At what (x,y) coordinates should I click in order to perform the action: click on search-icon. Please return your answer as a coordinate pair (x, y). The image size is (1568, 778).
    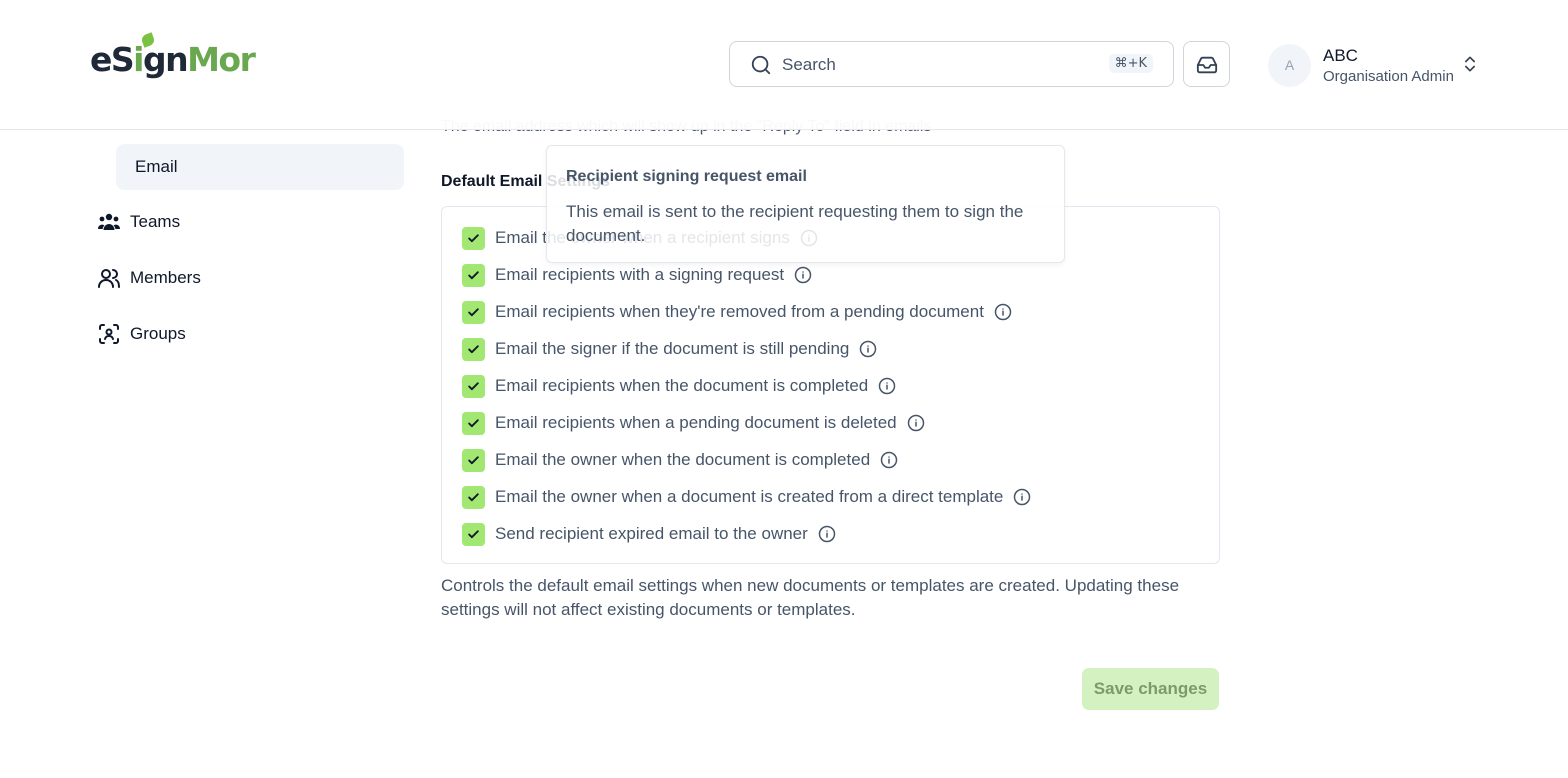
    Looking at the image, I should click on (761, 65).